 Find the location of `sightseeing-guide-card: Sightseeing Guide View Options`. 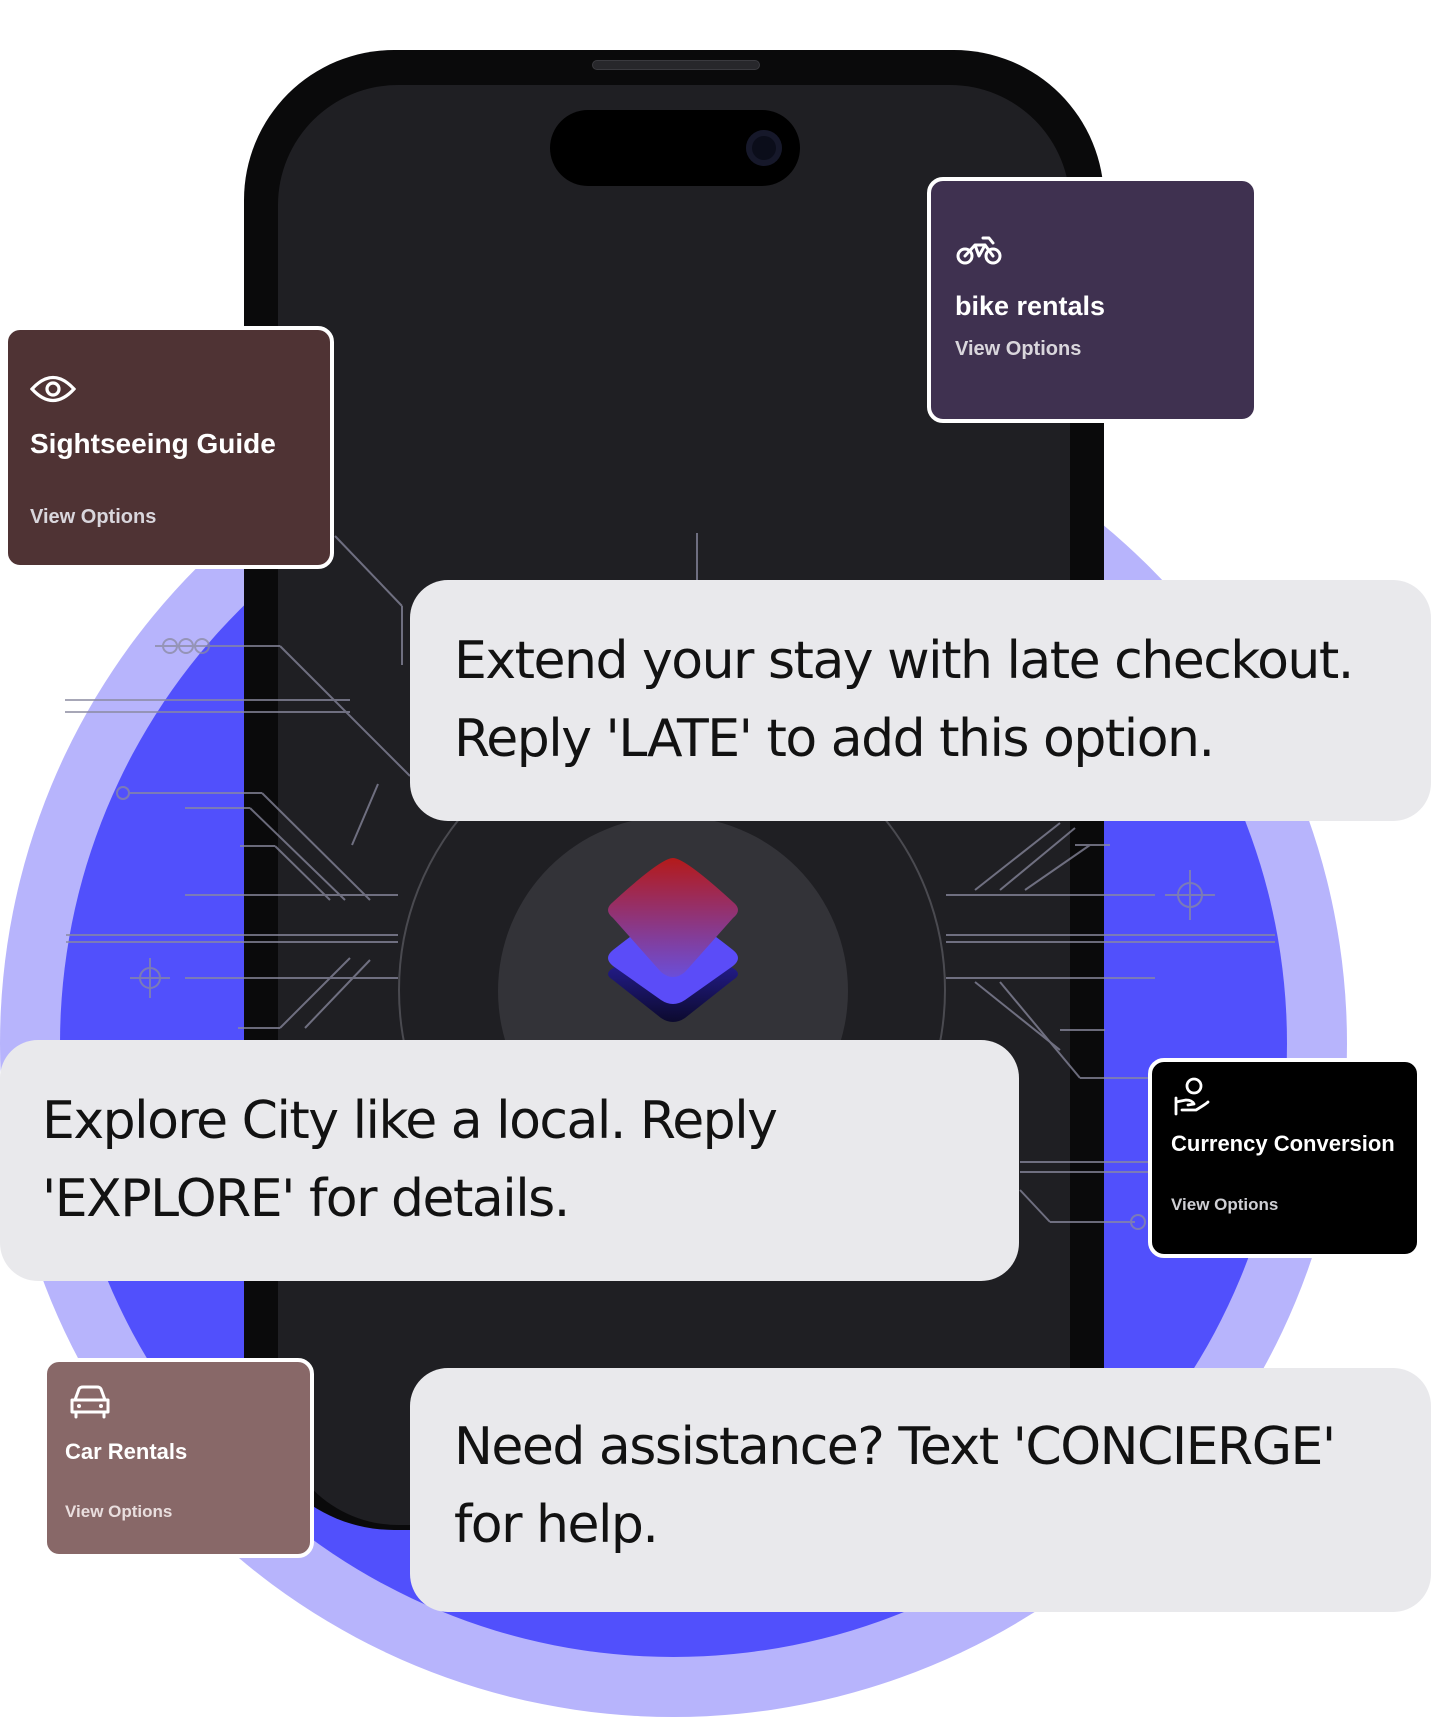

sightseeing-guide-card: Sightseeing Guide View Options is located at coordinates (169, 447).